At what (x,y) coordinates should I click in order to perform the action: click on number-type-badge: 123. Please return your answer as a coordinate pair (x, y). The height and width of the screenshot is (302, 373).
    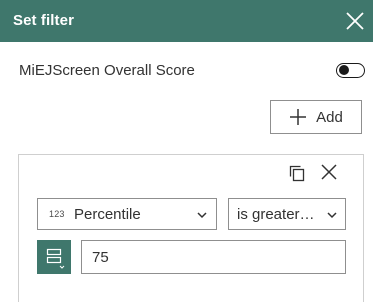
    Looking at the image, I should click on (57, 214).